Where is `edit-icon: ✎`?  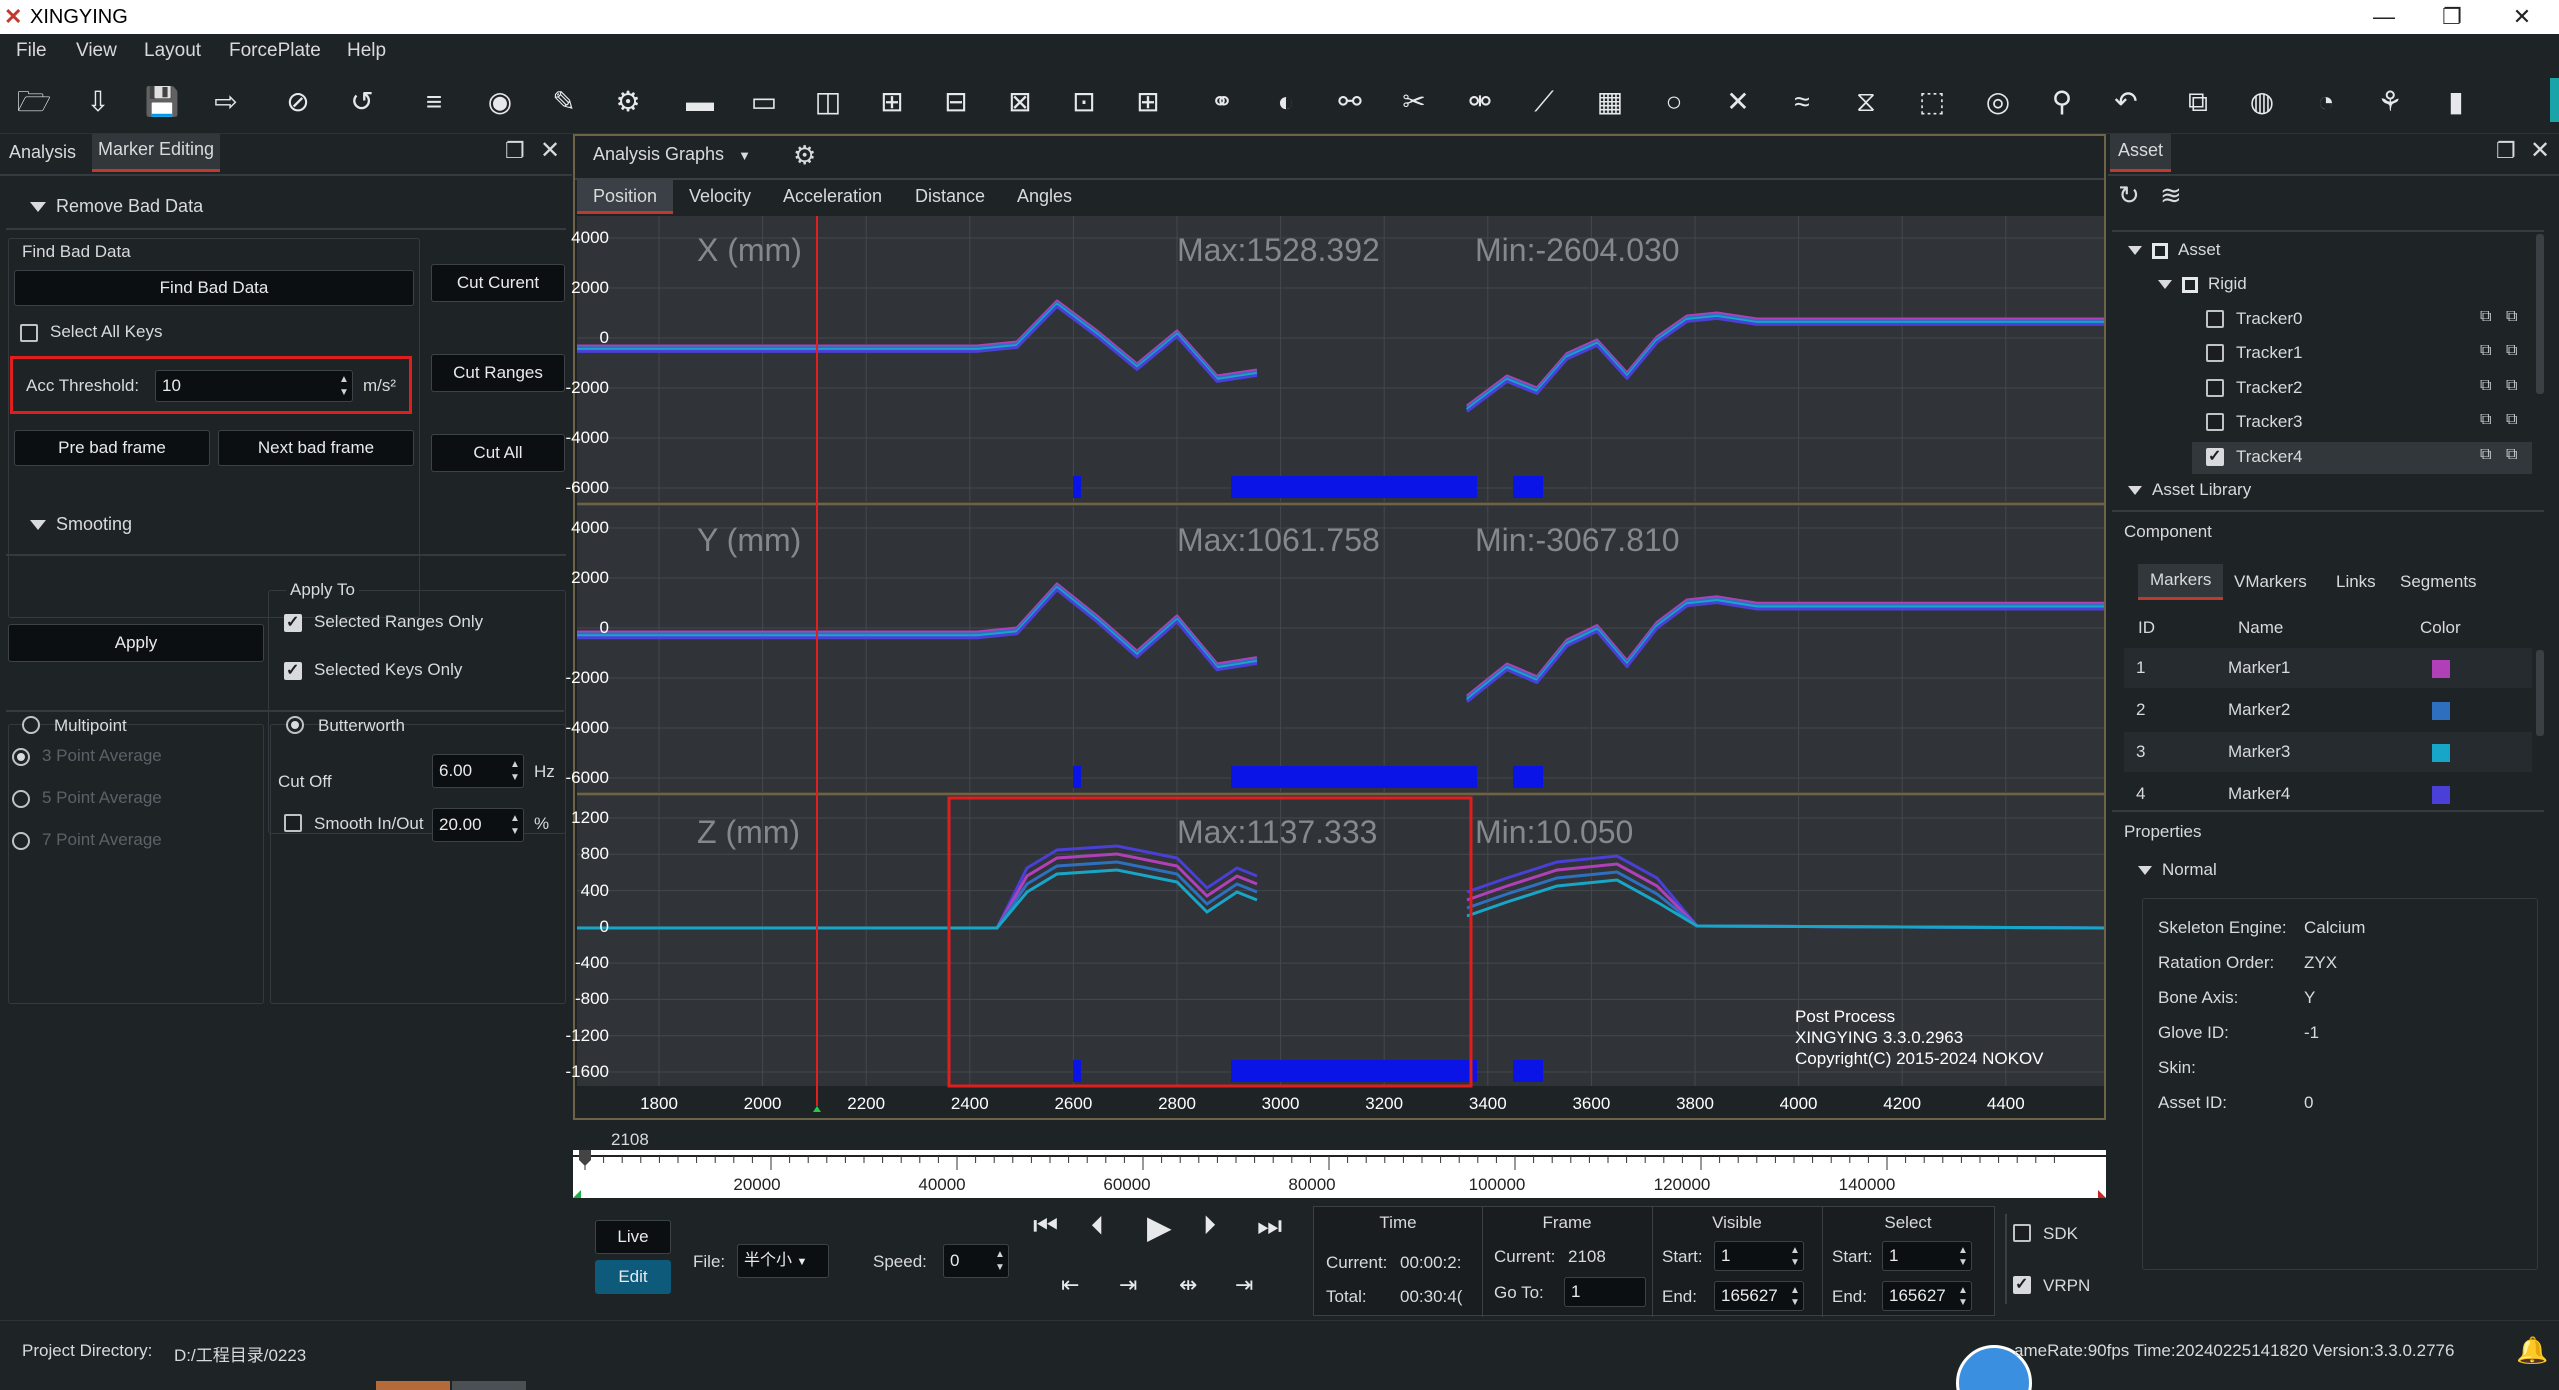 edit-icon: ✎ is located at coordinates (564, 102).